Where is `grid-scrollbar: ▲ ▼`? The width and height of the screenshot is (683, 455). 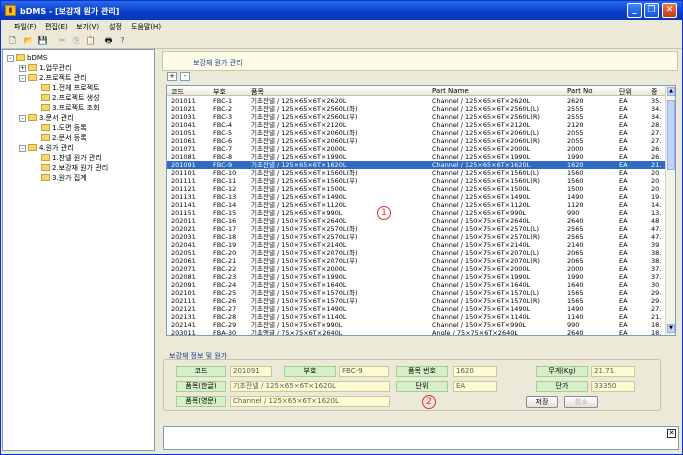
grid-scrollbar: ▲ ▼ is located at coordinates (670, 210).